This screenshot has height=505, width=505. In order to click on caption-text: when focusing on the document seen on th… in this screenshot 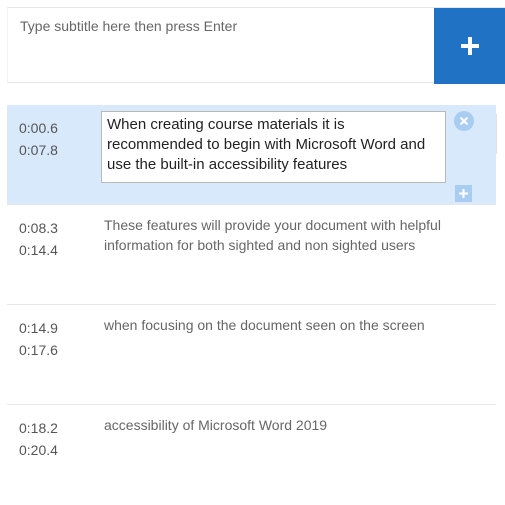, I will do `click(274, 325)`.